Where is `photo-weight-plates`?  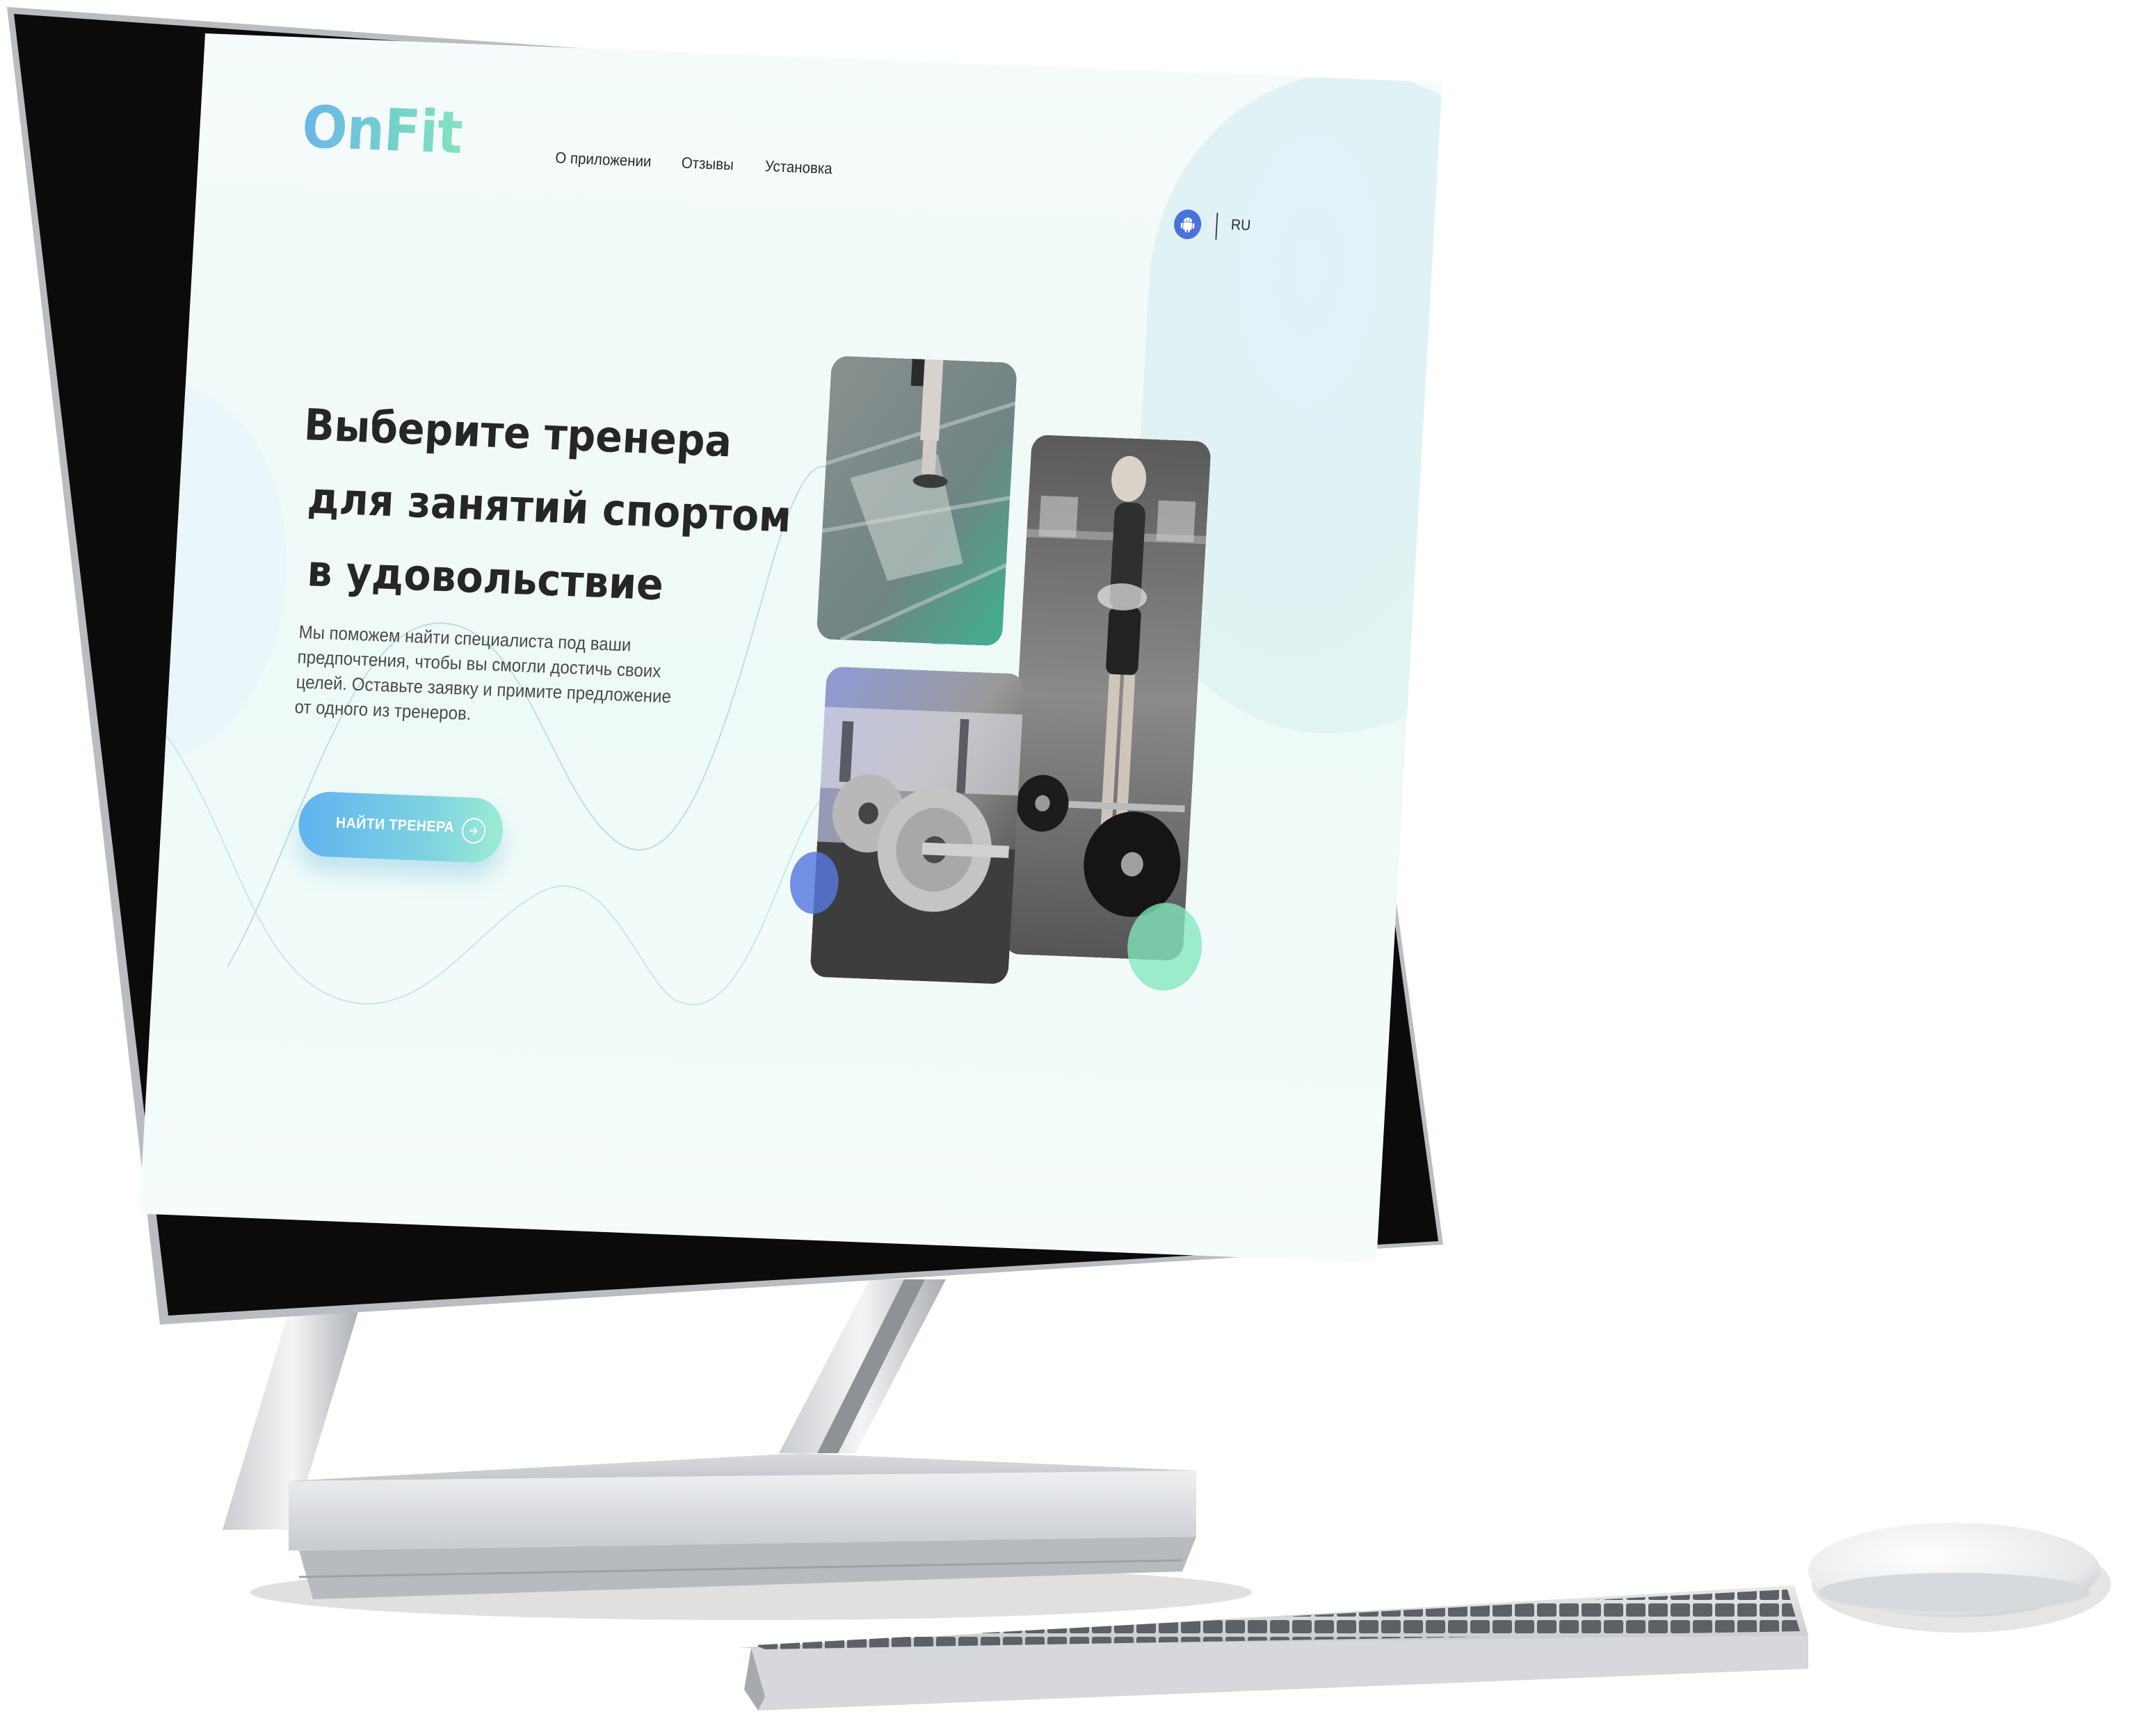 photo-weight-plates is located at coordinates (917, 825).